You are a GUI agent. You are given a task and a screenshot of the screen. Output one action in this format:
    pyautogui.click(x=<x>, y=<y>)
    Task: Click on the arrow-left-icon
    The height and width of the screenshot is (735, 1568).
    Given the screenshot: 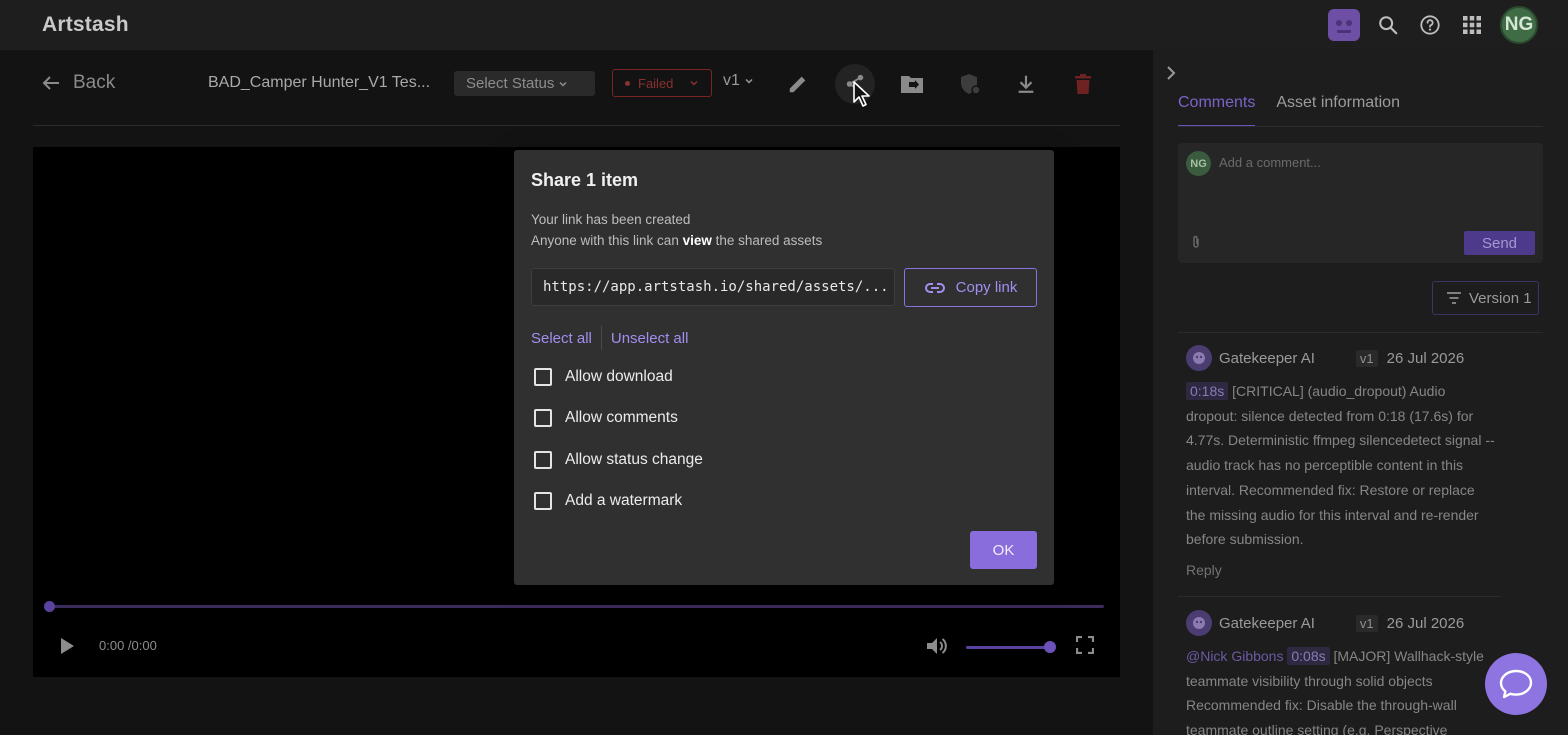 What is the action you would take?
    pyautogui.click(x=50, y=83)
    